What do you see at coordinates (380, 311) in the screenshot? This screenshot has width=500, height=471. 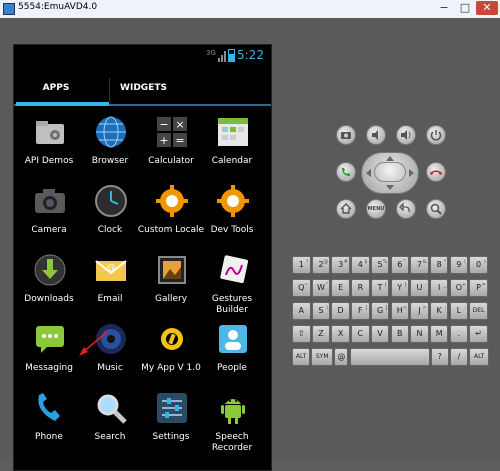 I see `key-g: G]` at bounding box center [380, 311].